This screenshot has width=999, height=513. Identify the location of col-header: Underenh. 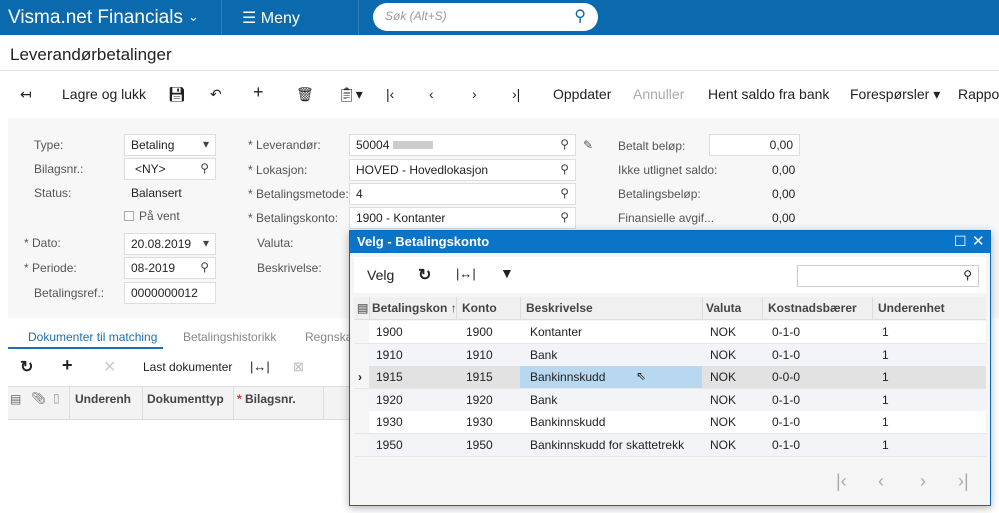
(103, 399).